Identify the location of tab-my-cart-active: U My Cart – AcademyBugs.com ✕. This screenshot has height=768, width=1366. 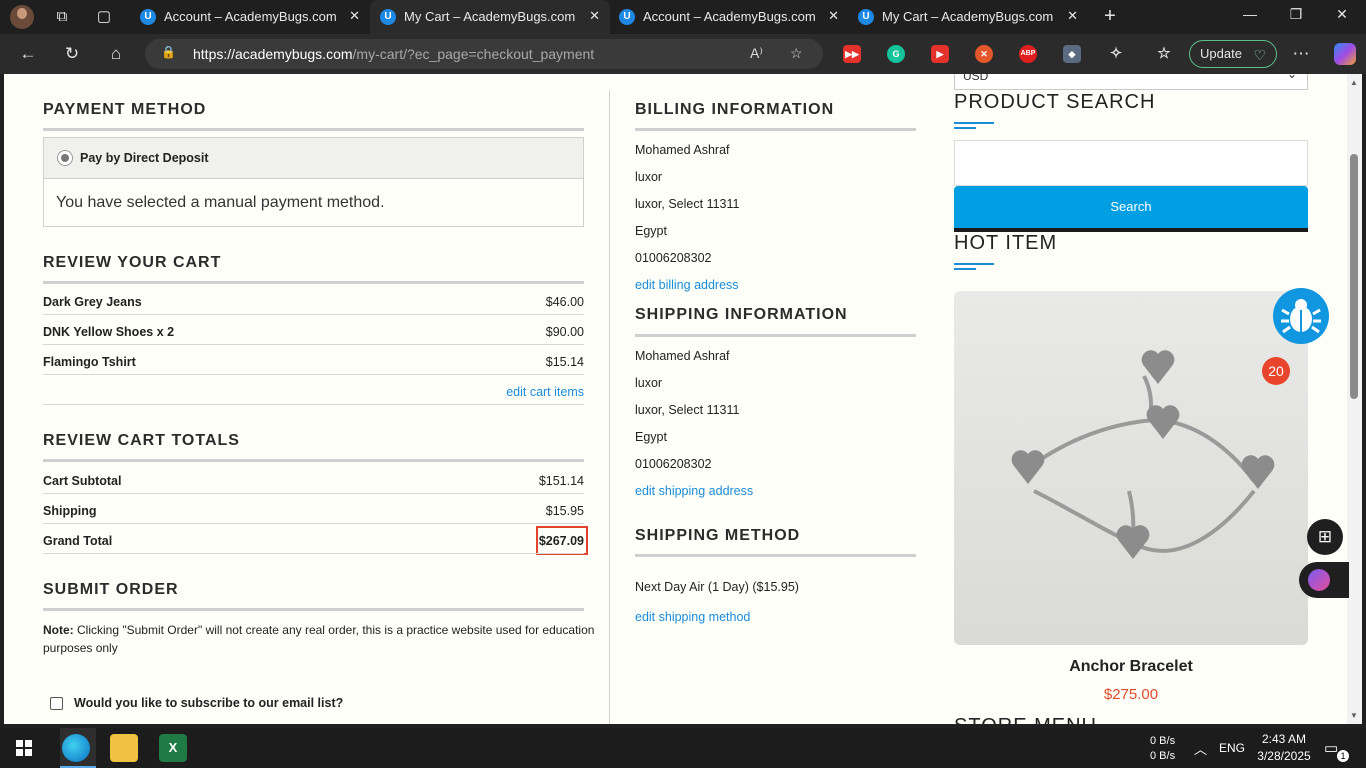
(490, 17).